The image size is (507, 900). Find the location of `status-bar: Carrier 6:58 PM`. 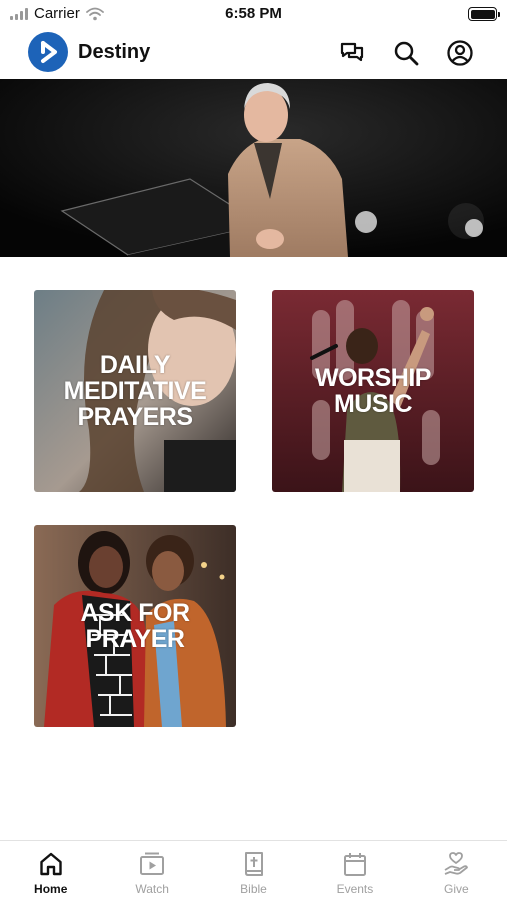

status-bar: Carrier 6:58 PM is located at coordinates (253, 14).